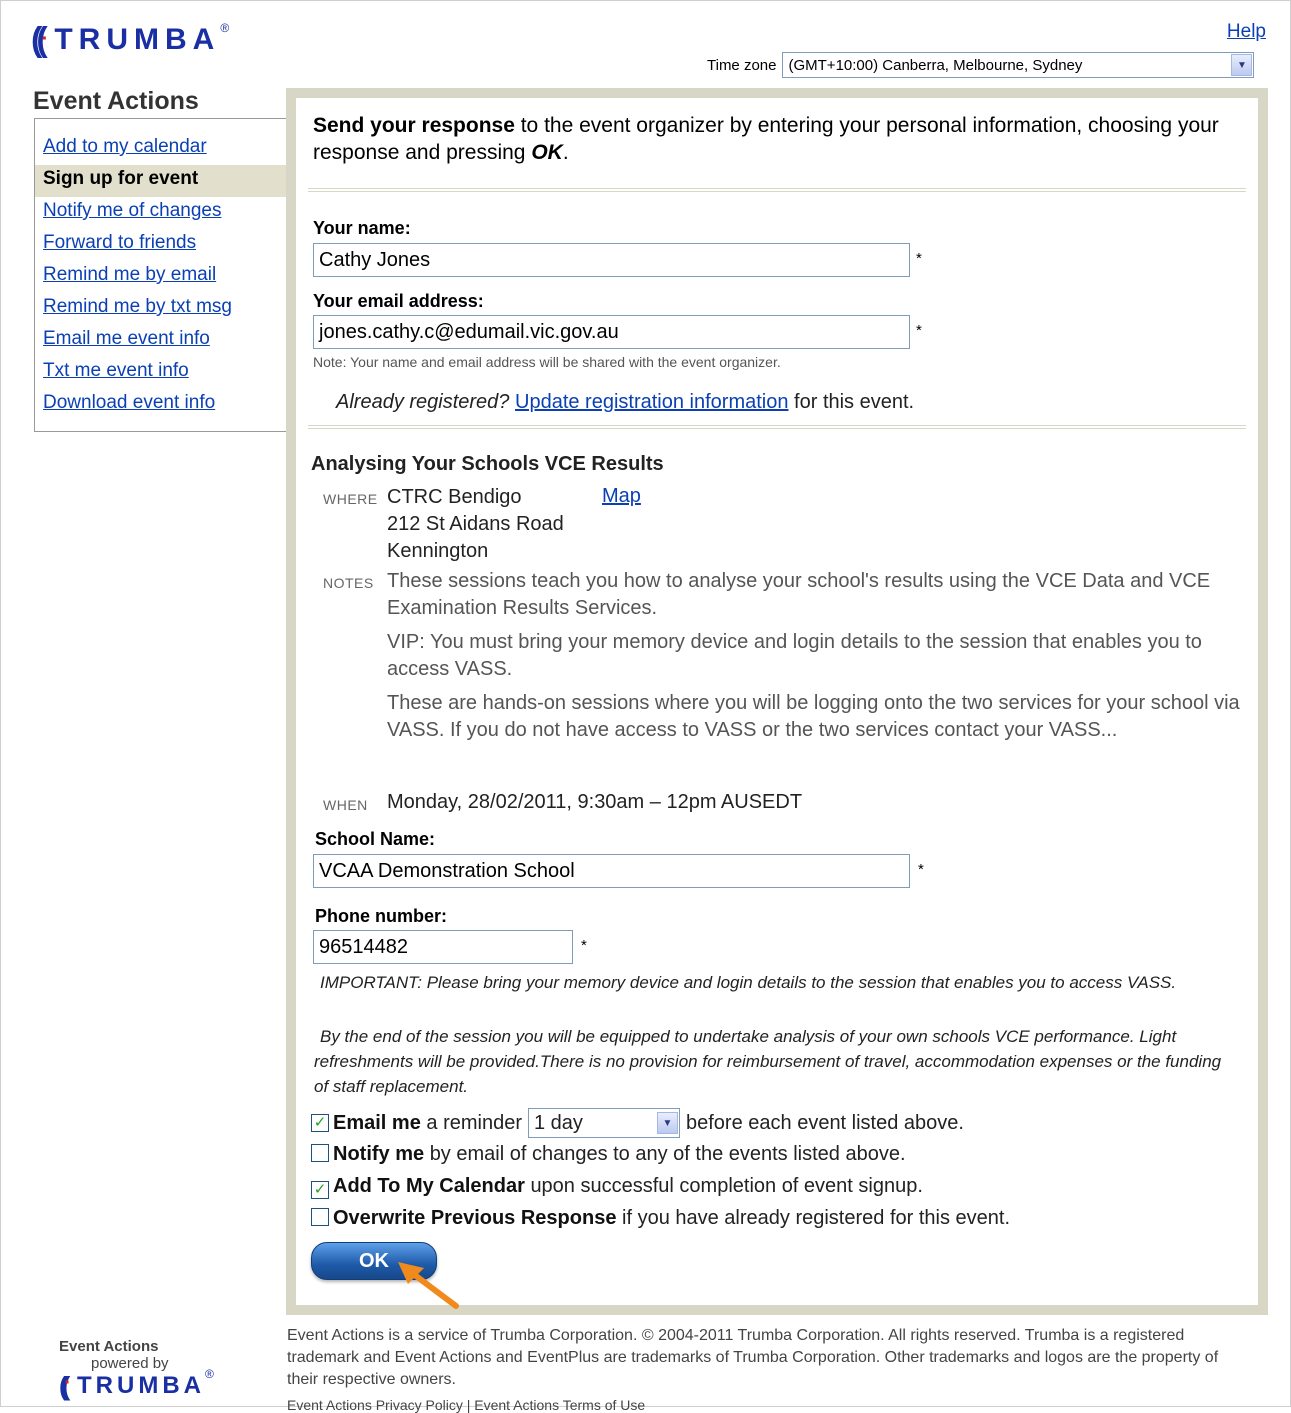 The width and height of the screenshot is (1291, 1413). What do you see at coordinates (651, 402) in the screenshot?
I see `update-registration-link: Update registration information` at bounding box center [651, 402].